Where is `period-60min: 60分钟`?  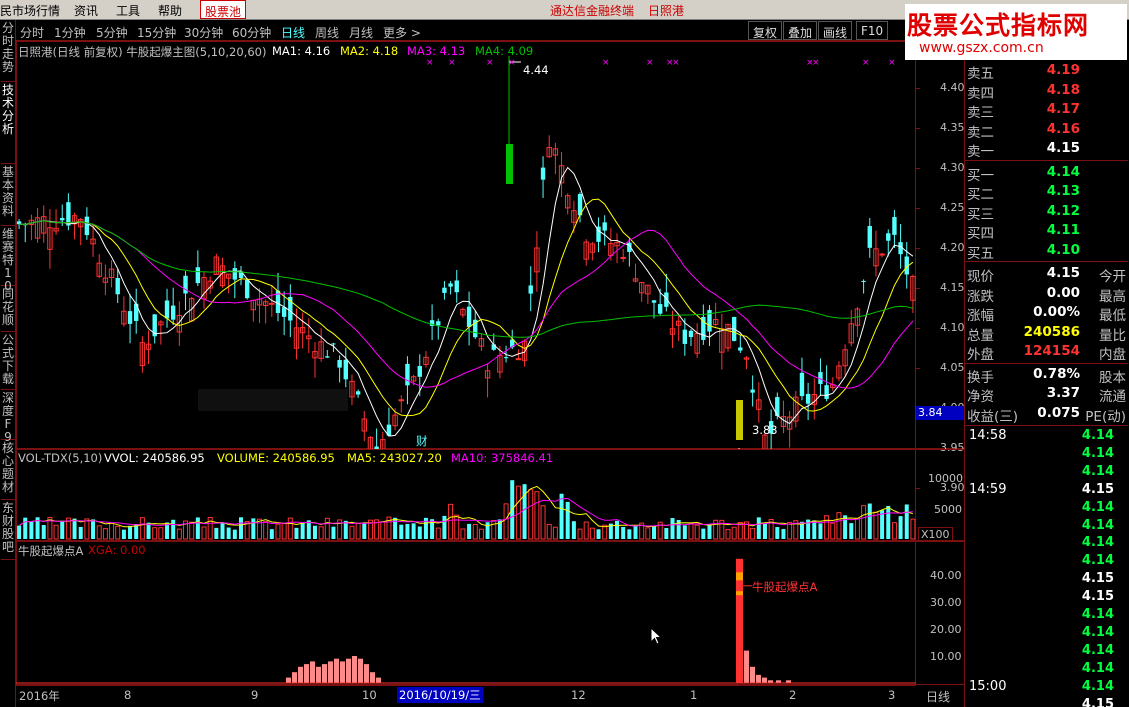 period-60min: 60分钟 is located at coordinates (251, 32).